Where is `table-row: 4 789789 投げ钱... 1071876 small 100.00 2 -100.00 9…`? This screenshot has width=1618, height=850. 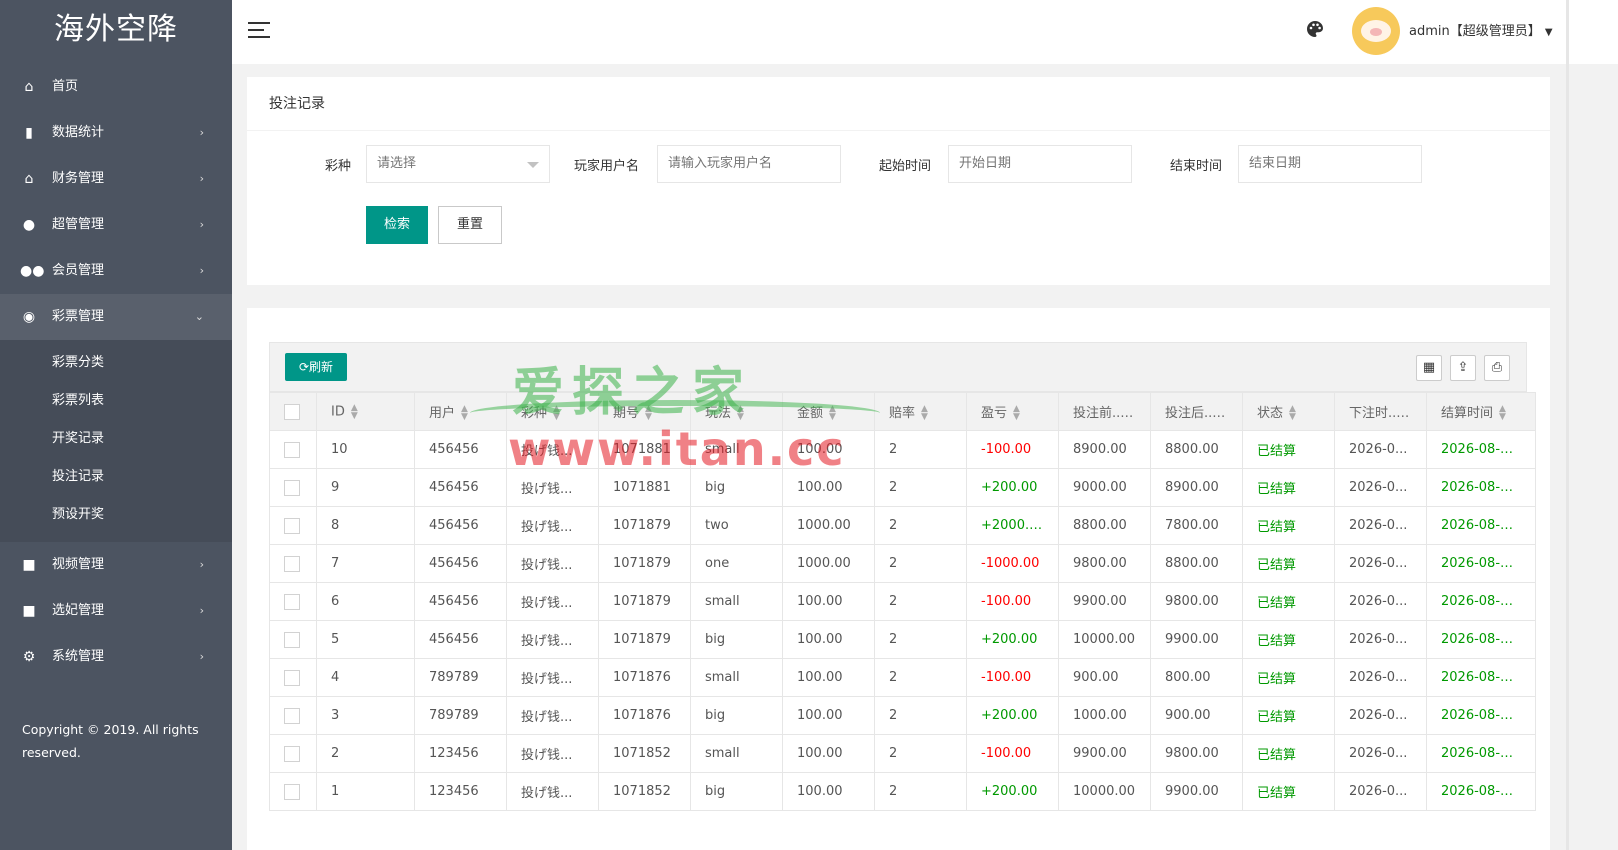
table-row: 4 789789 投げ钱... 1071876 small 100.00 2 -100.00 9… is located at coordinates (902, 677).